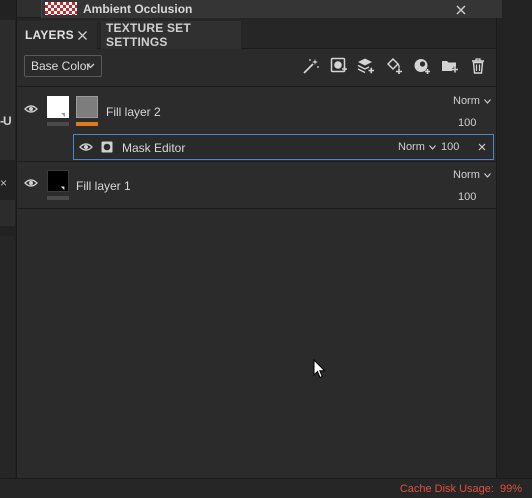  I want to click on mask-thumbnail, so click(87, 107).